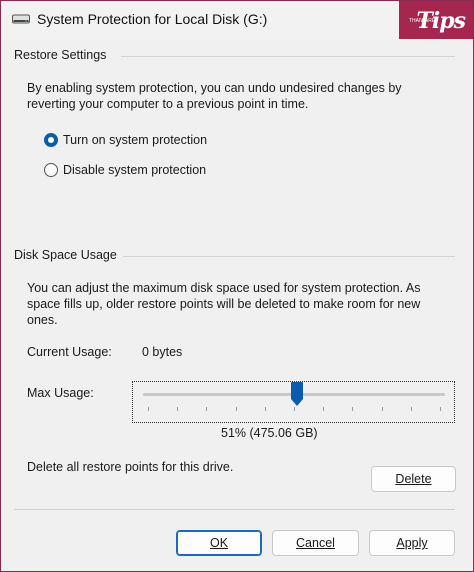 This screenshot has height=572, width=474. I want to click on disk-space-divider, so click(289, 256).